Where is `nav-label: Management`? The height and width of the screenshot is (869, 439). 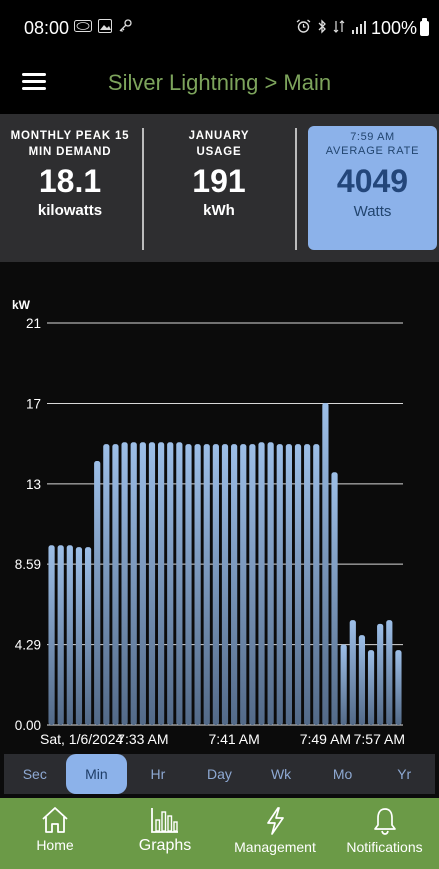
nav-label: Management is located at coordinates (275, 847).